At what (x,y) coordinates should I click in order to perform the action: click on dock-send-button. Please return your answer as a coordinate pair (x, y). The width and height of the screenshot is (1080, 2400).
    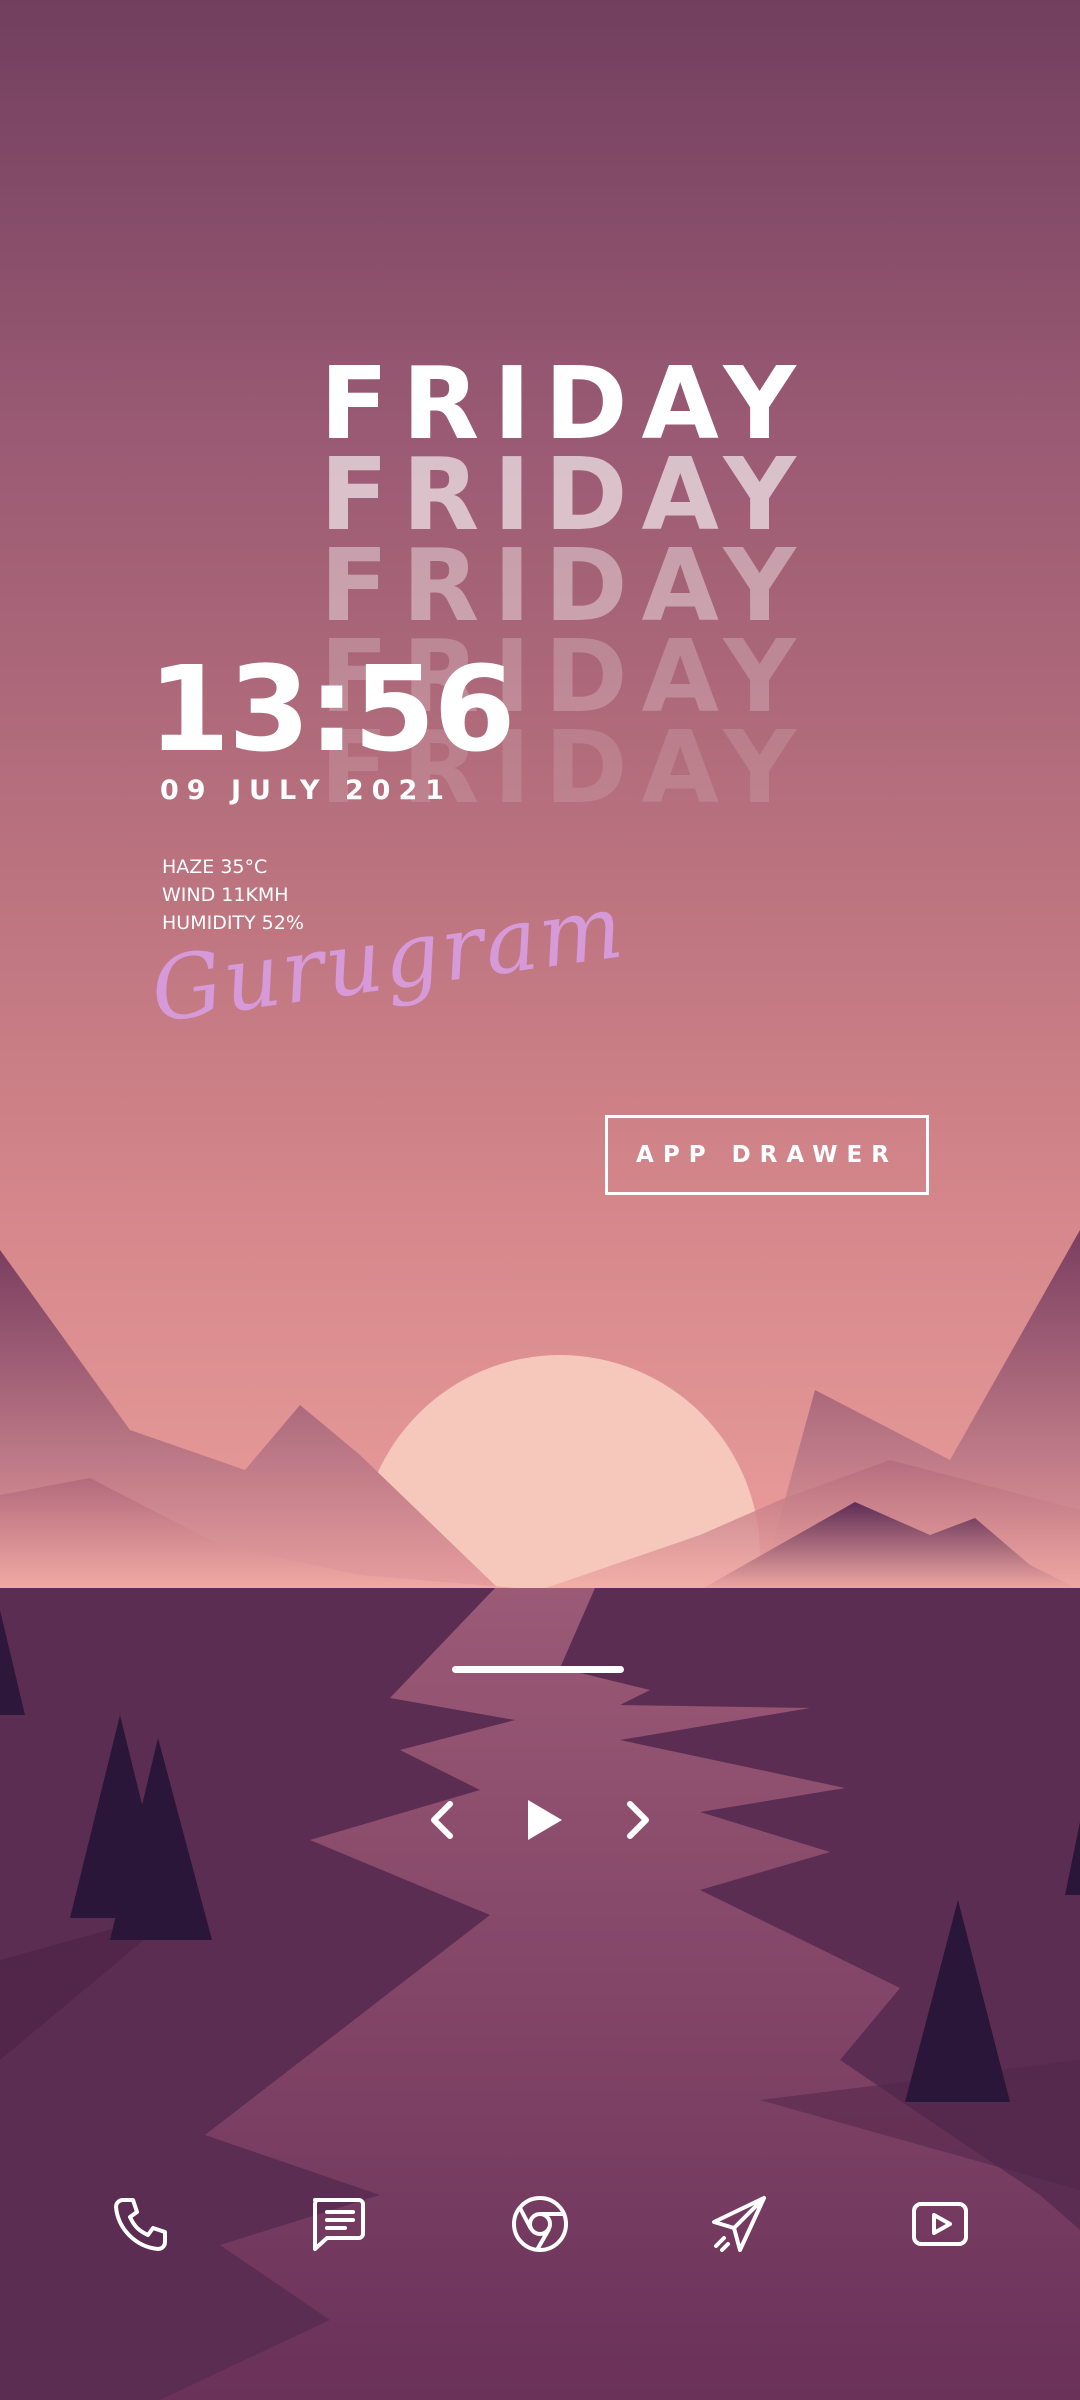
    Looking at the image, I should click on (738, 2224).